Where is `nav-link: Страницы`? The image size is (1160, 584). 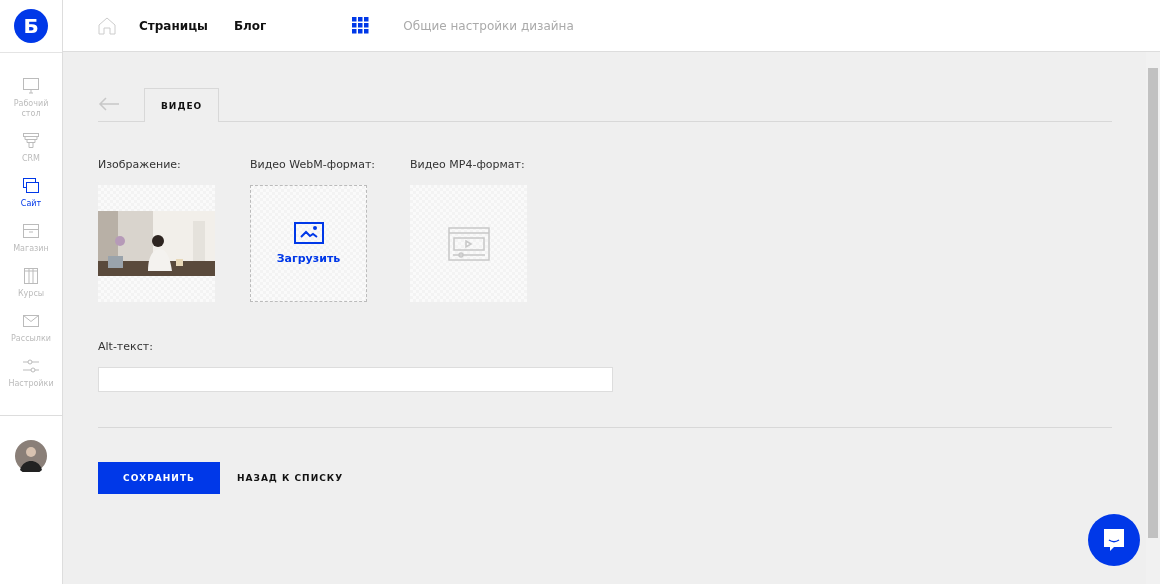 nav-link: Страницы is located at coordinates (173, 25).